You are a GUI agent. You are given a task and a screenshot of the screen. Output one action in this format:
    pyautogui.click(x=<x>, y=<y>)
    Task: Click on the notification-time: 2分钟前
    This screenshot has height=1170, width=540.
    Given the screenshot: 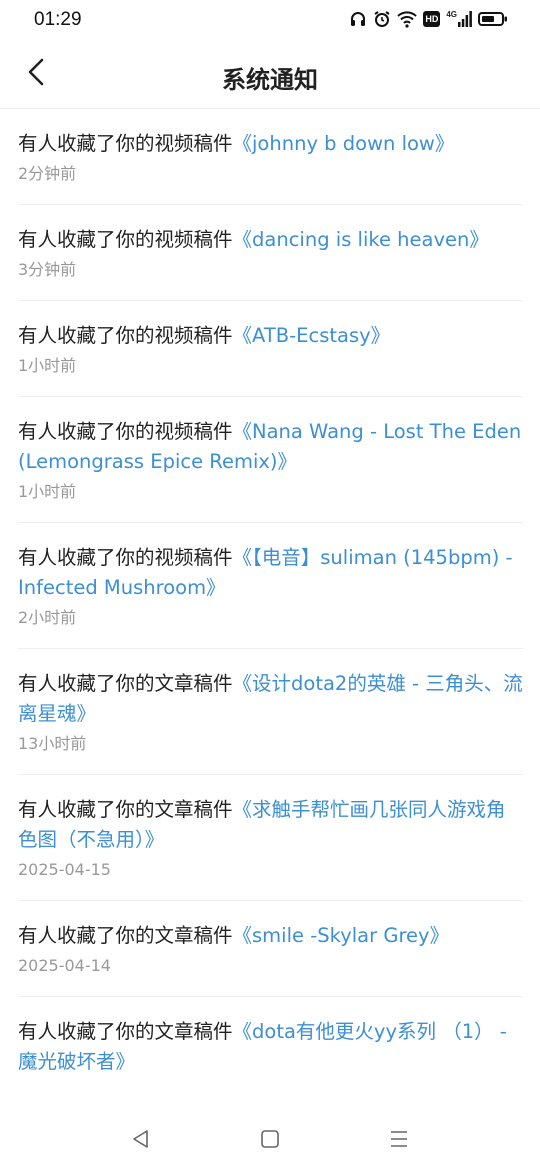 What is the action you would take?
    pyautogui.click(x=47, y=173)
    